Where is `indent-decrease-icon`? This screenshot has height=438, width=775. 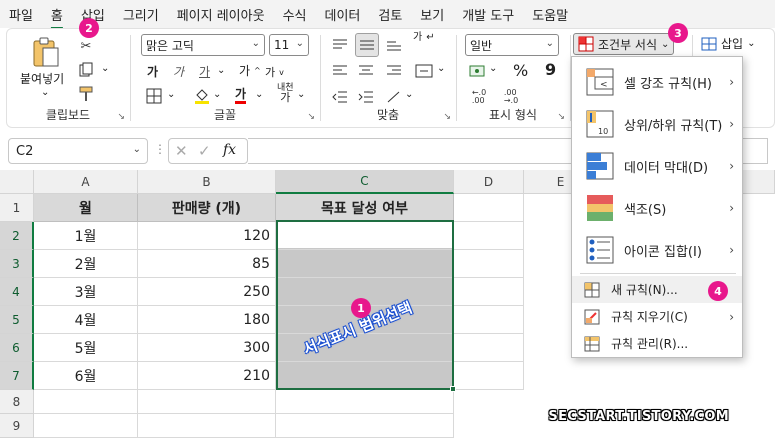
indent-decrease-icon is located at coordinates (340, 97).